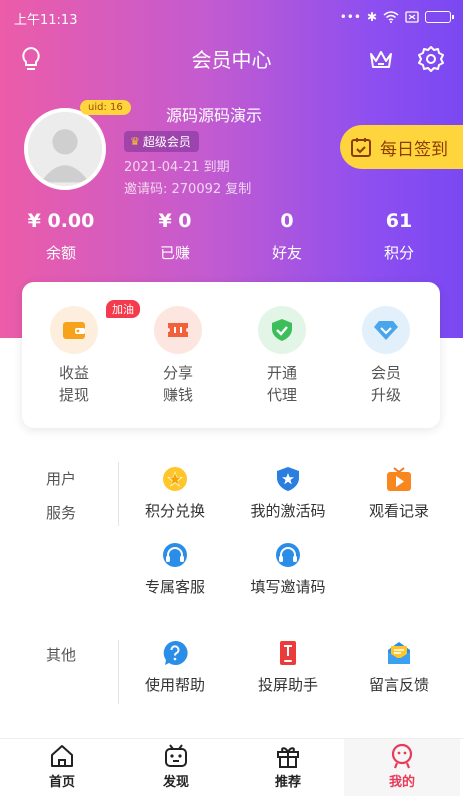  I want to click on service-activation-code: 我的激活码, so click(288, 493).